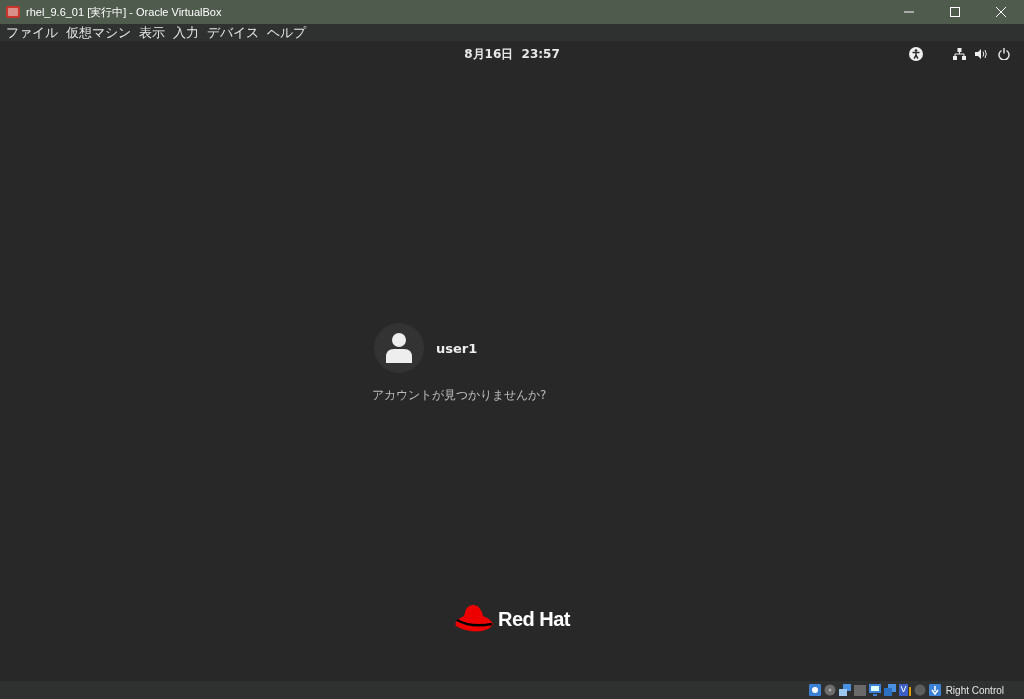 This screenshot has height=699, width=1024. I want to click on close-icon, so click(1001, 12).